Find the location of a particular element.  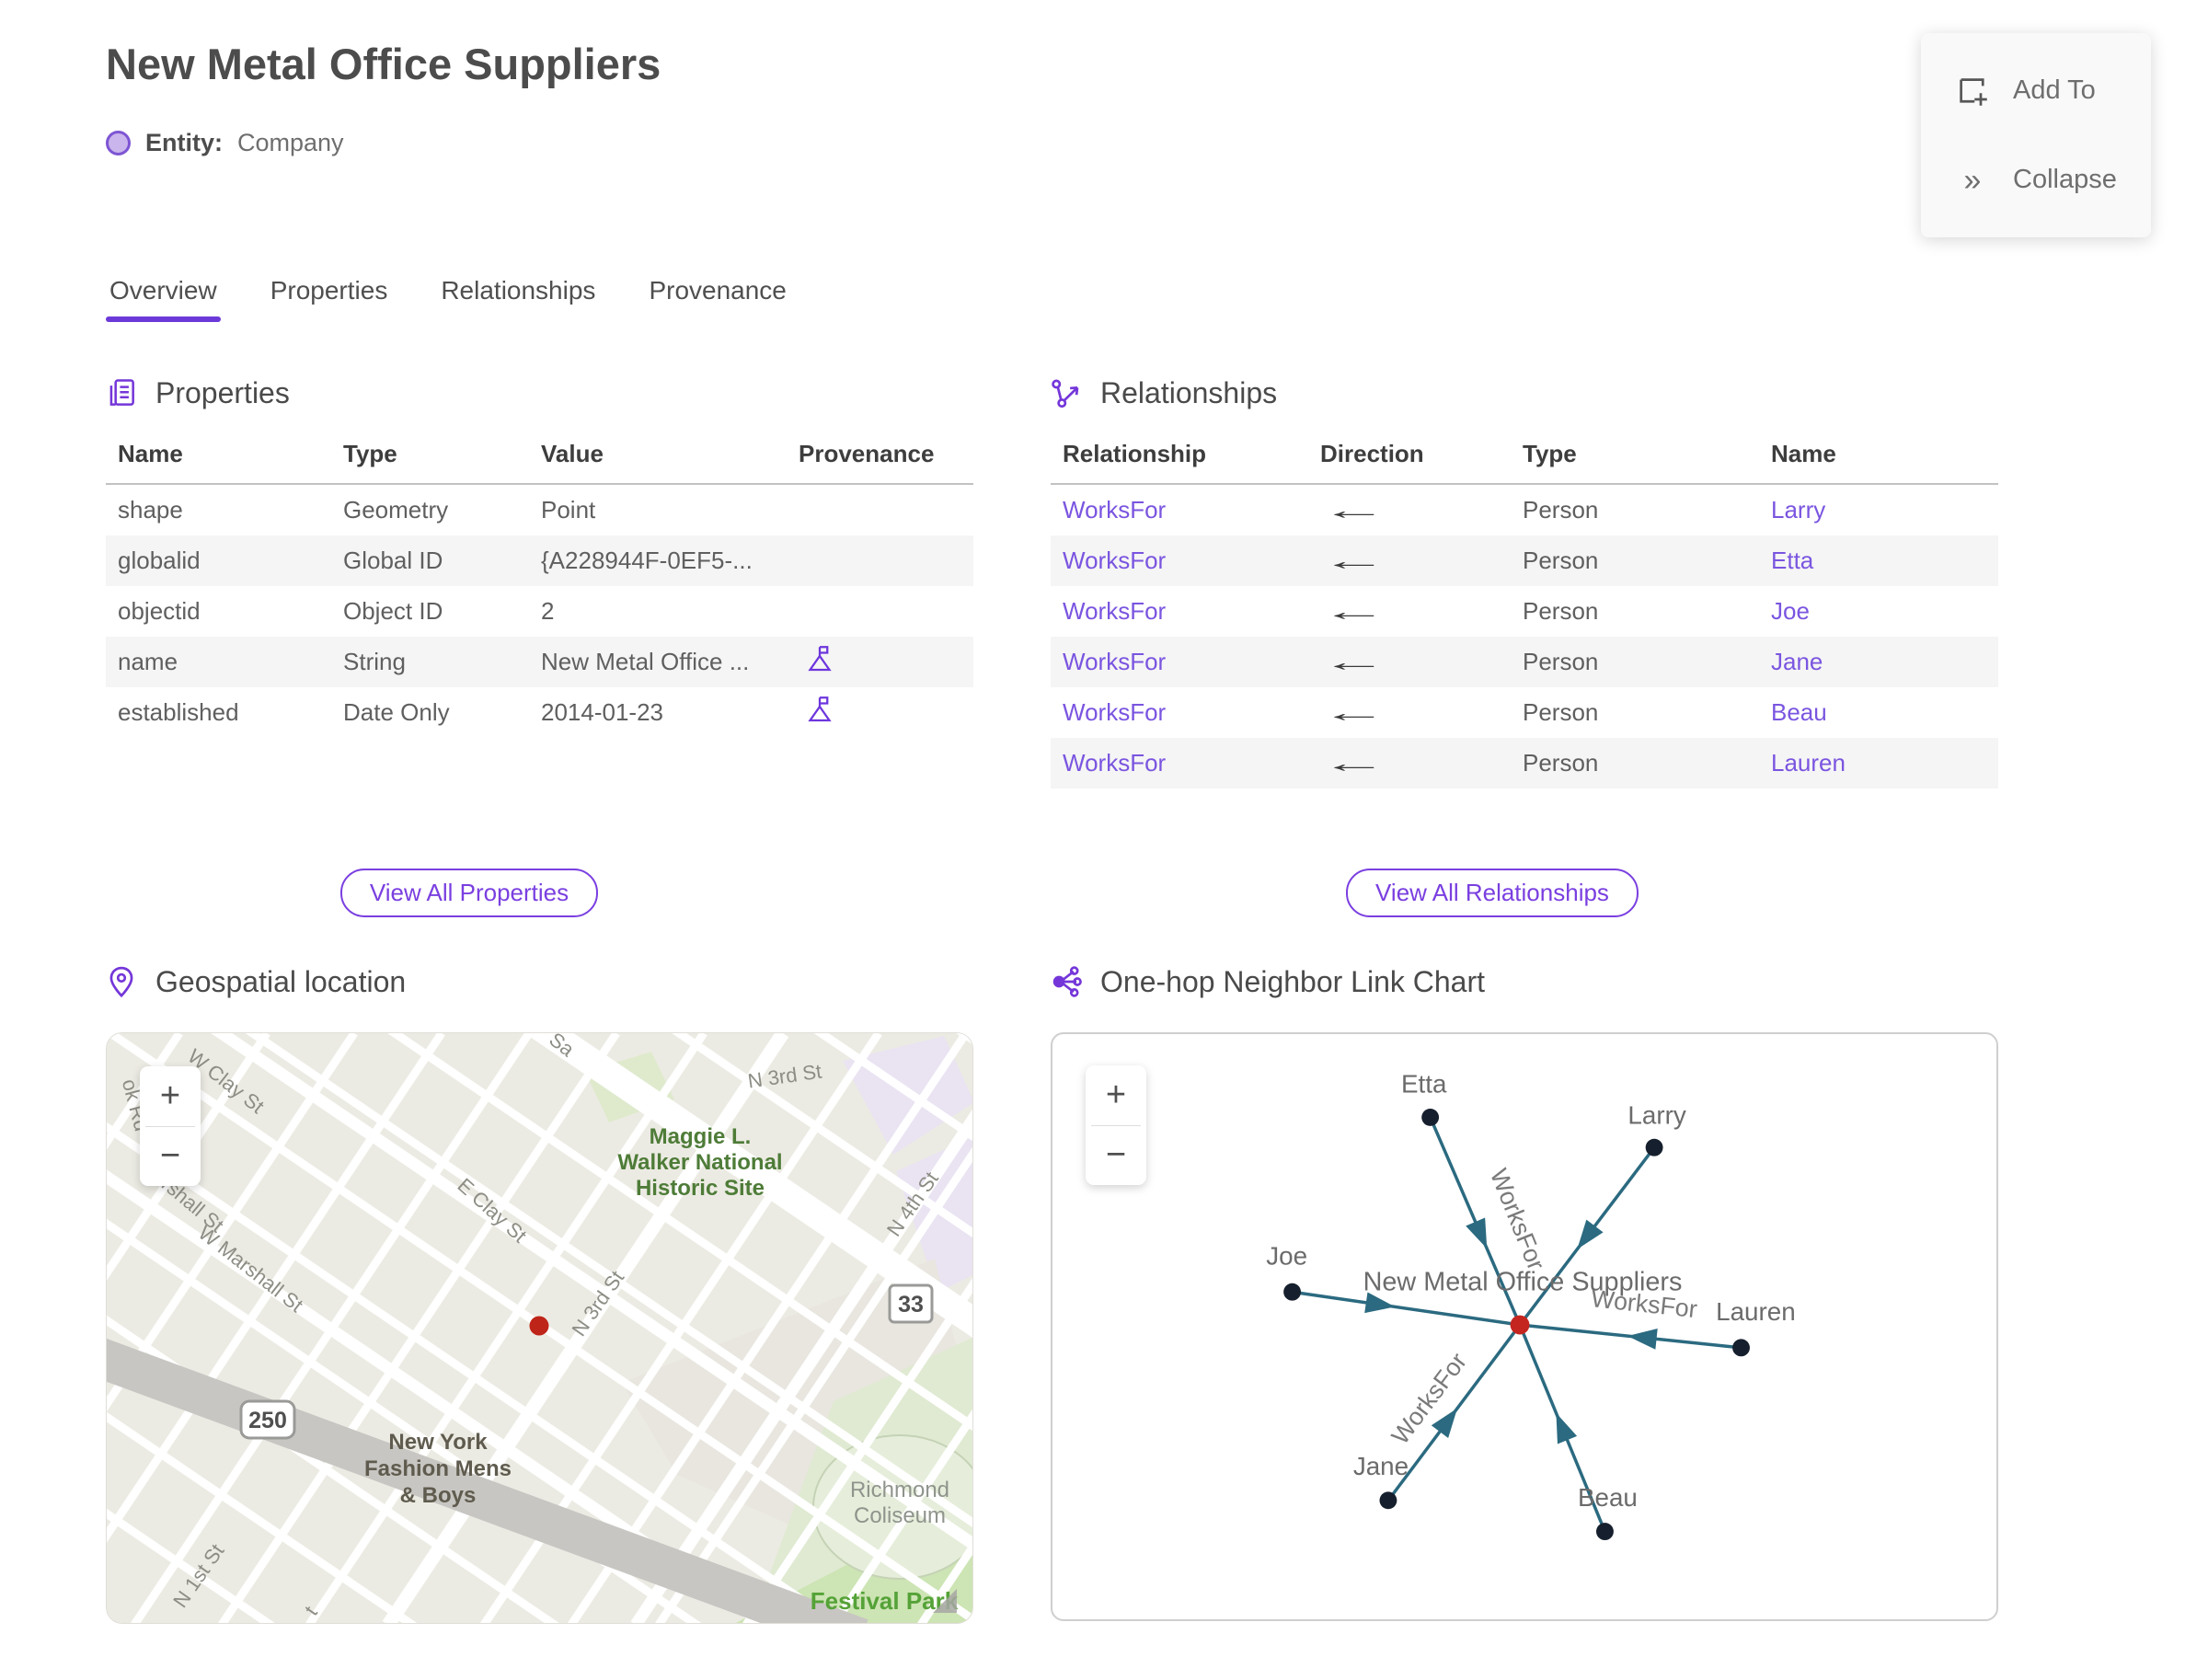

entity-type-row: Entity: Company is located at coordinates (225, 143).